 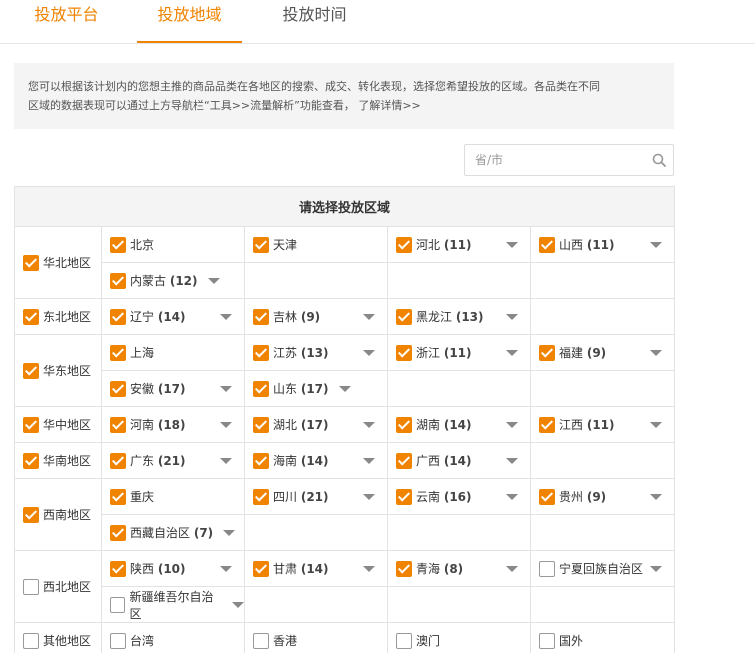 What do you see at coordinates (177, 460) in the screenshot?
I see `province-option: 广东 (21)` at bounding box center [177, 460].